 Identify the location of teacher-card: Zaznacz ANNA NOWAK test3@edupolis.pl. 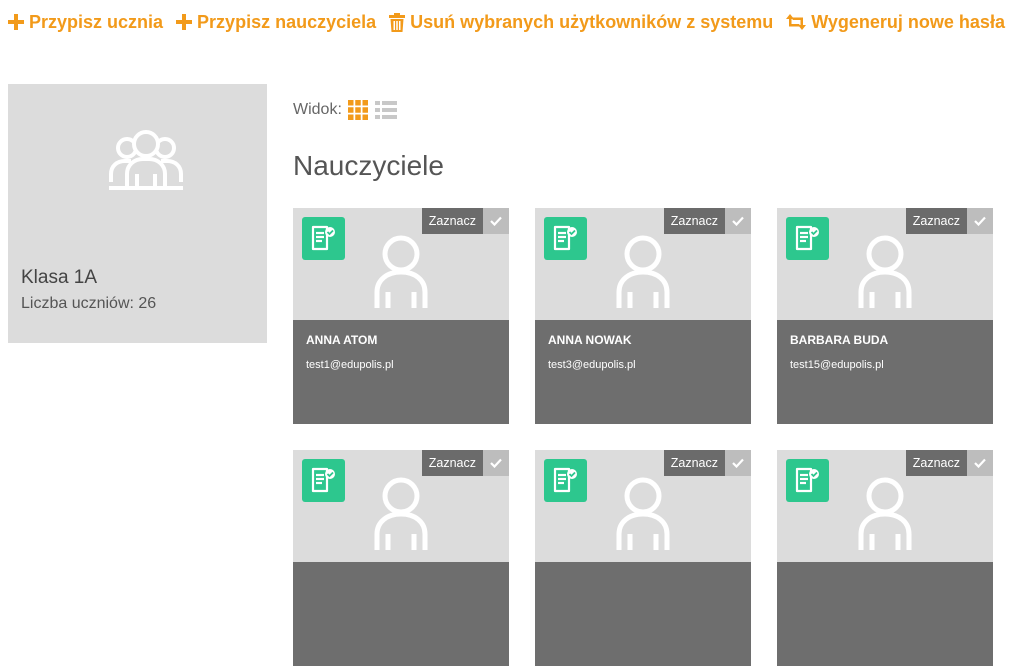
(643, 316).